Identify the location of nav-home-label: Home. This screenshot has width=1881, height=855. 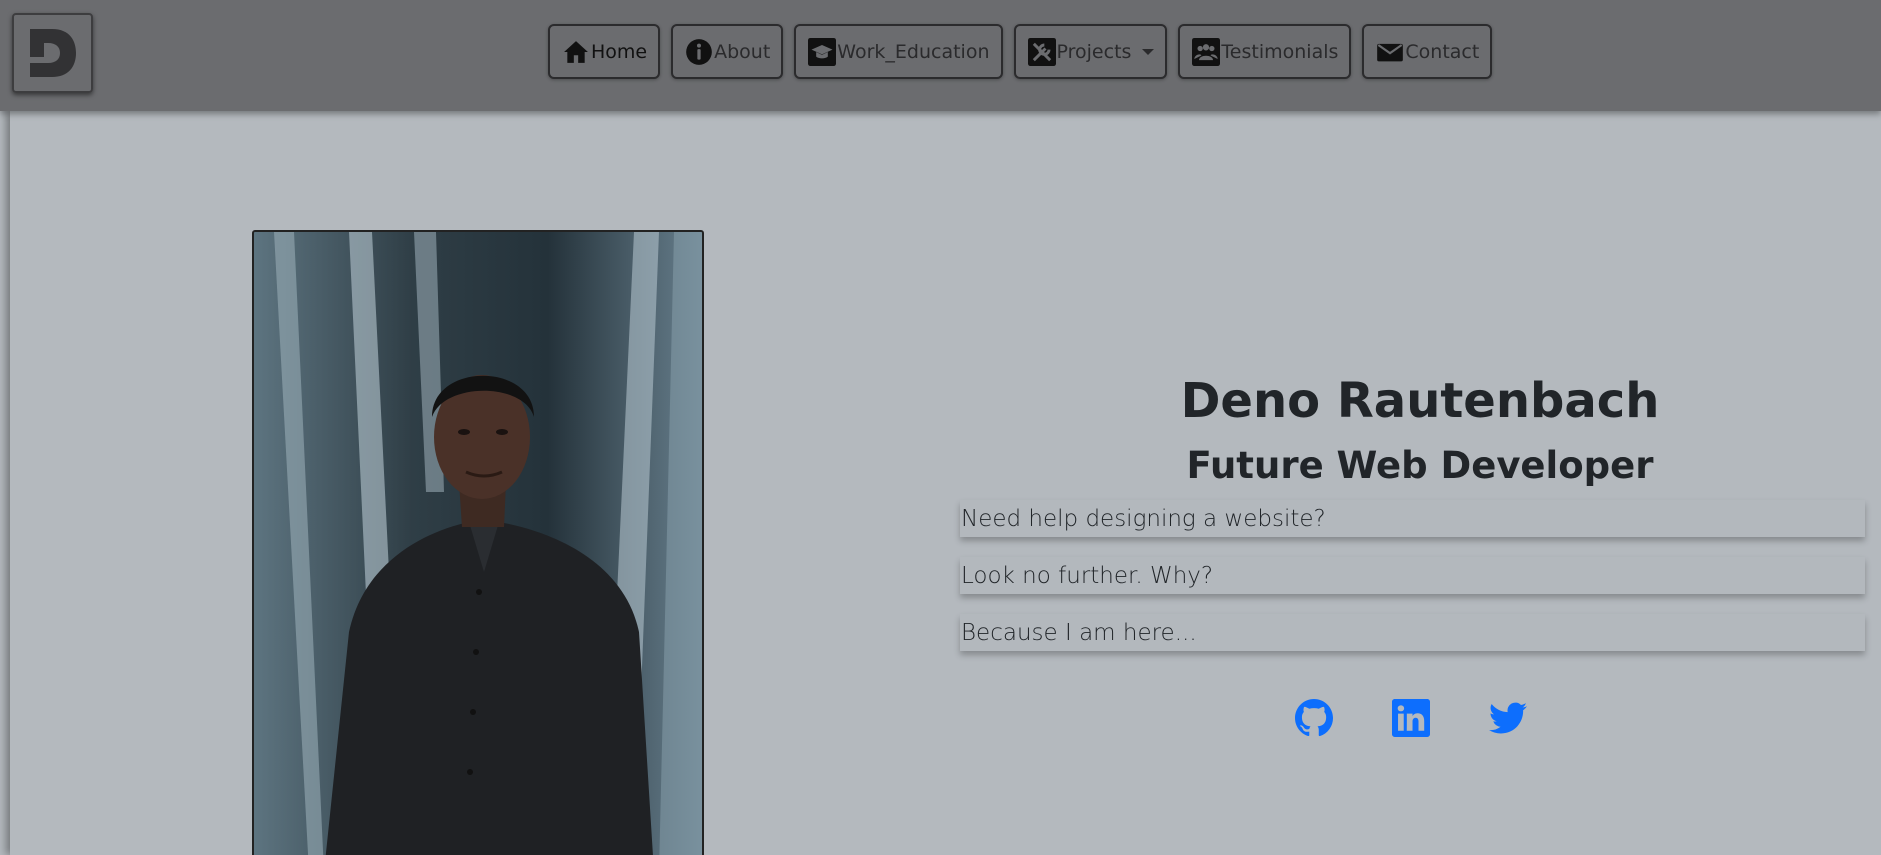
(619, 51).